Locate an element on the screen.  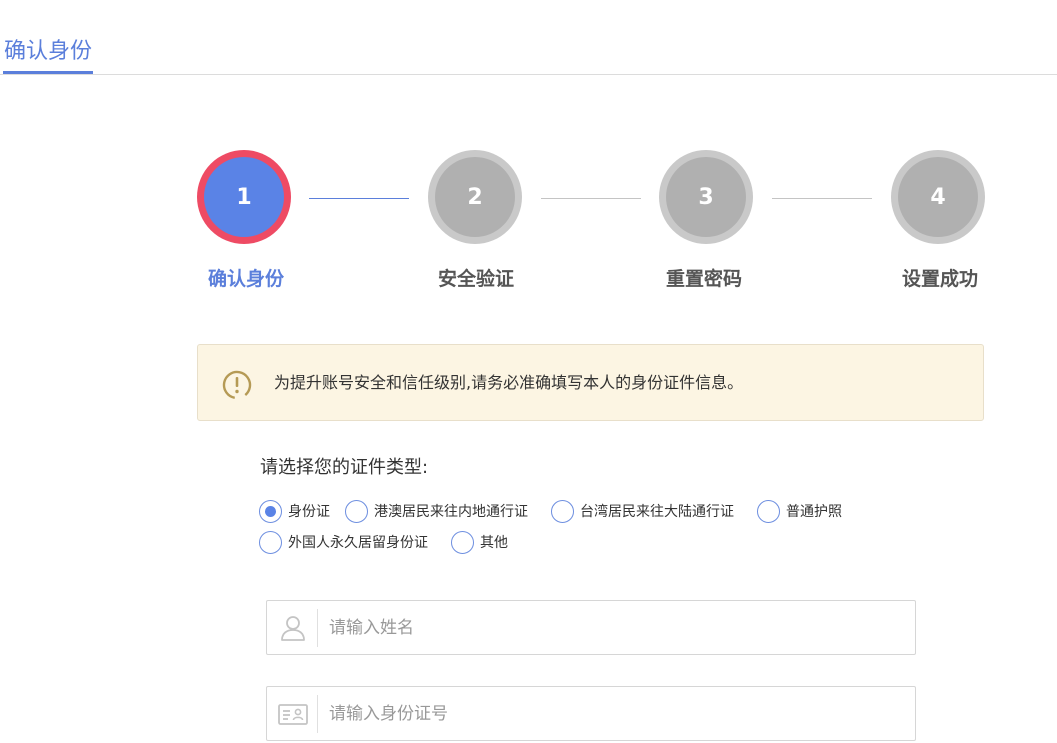
warning-circle-icon is located at coordinates (237, 385).